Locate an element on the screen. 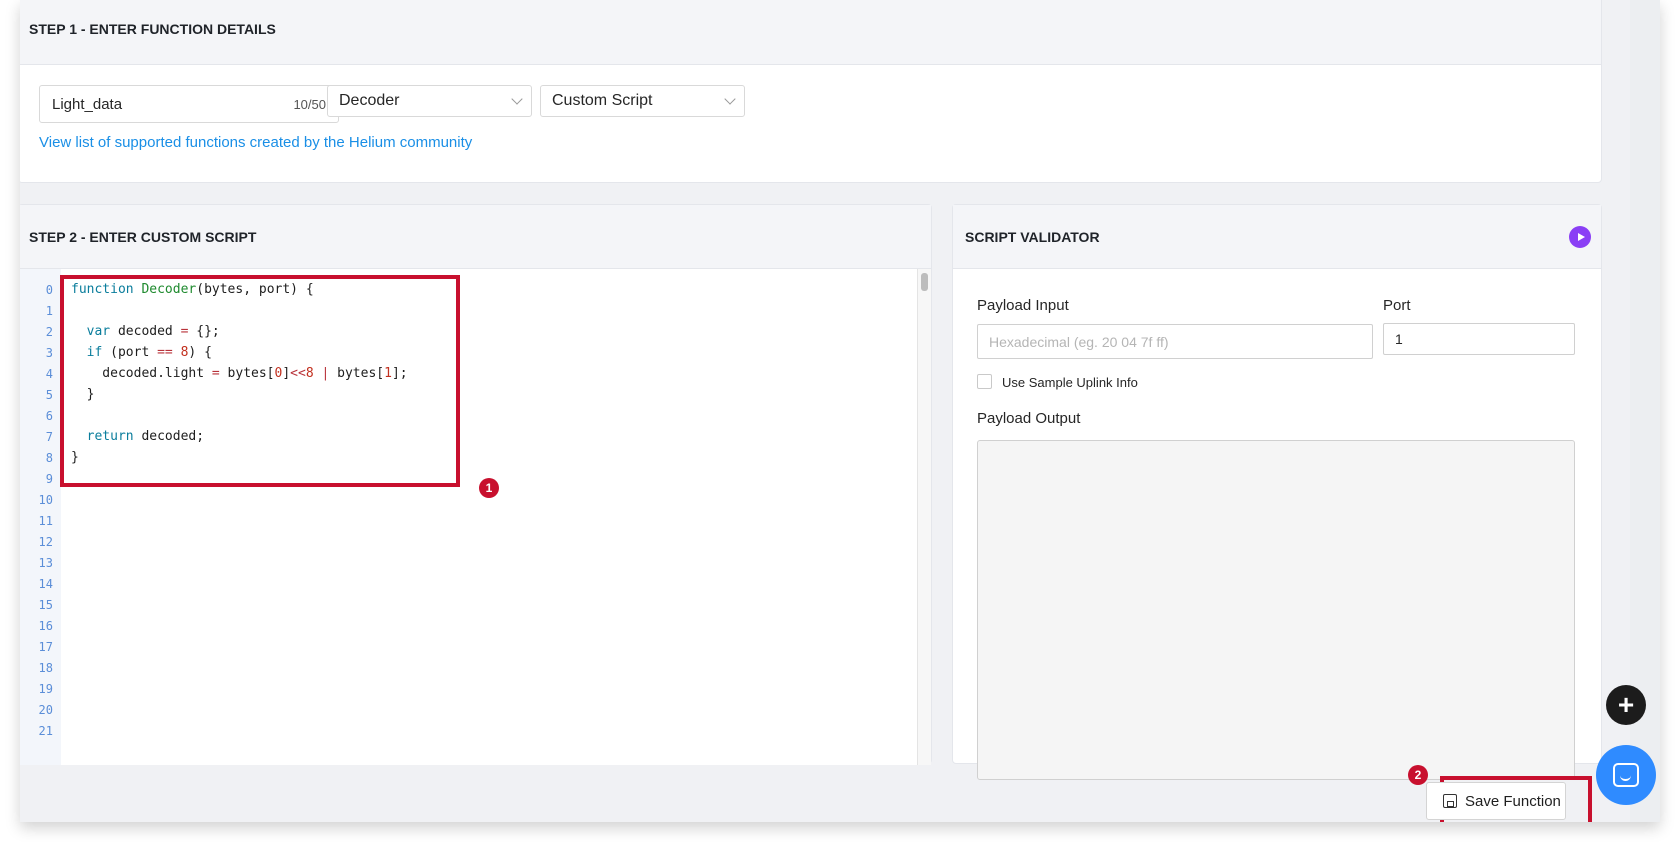  character-count: 10/50 is located at coordinates (309, 104).